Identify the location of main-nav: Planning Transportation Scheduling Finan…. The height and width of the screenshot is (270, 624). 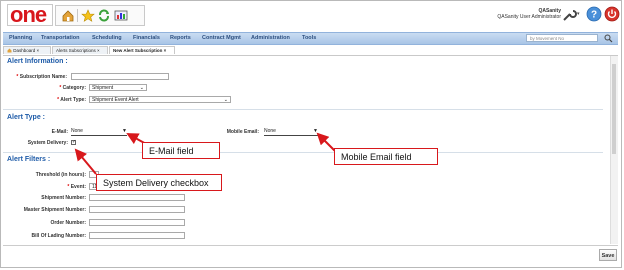
(310, 38).